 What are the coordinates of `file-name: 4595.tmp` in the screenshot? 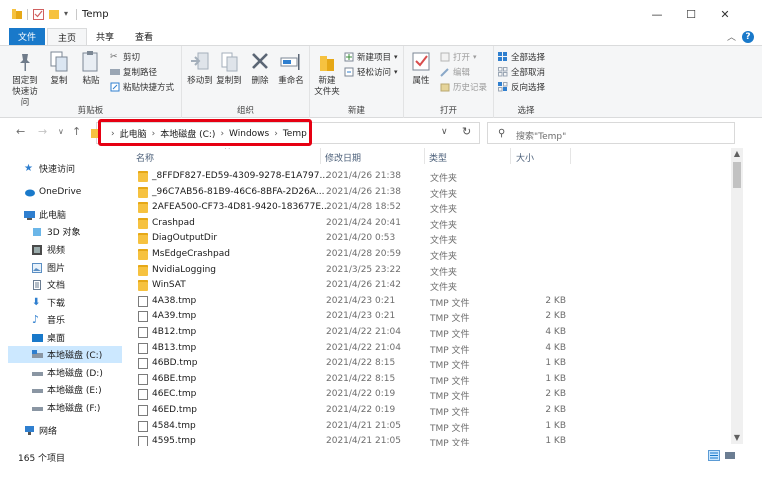 It's located at (174, 441).